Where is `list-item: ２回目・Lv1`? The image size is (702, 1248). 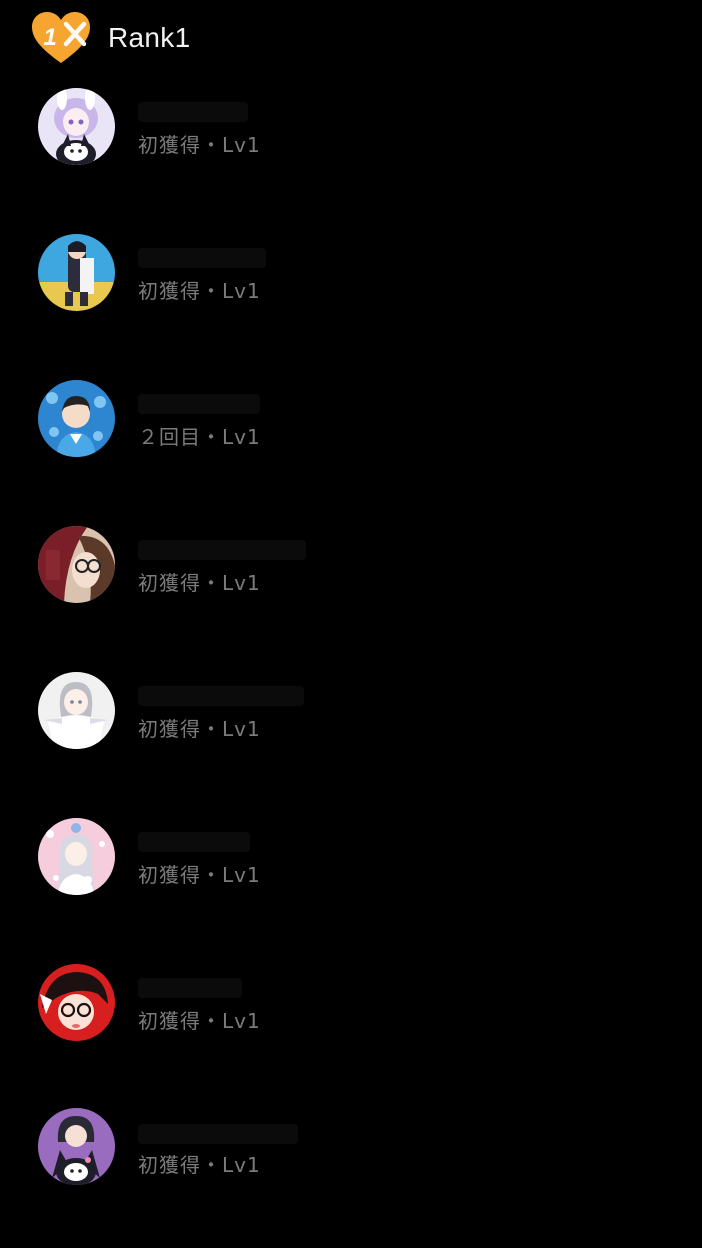 list-item: ２回目・Lv1 is located at coordinates (351, 445).